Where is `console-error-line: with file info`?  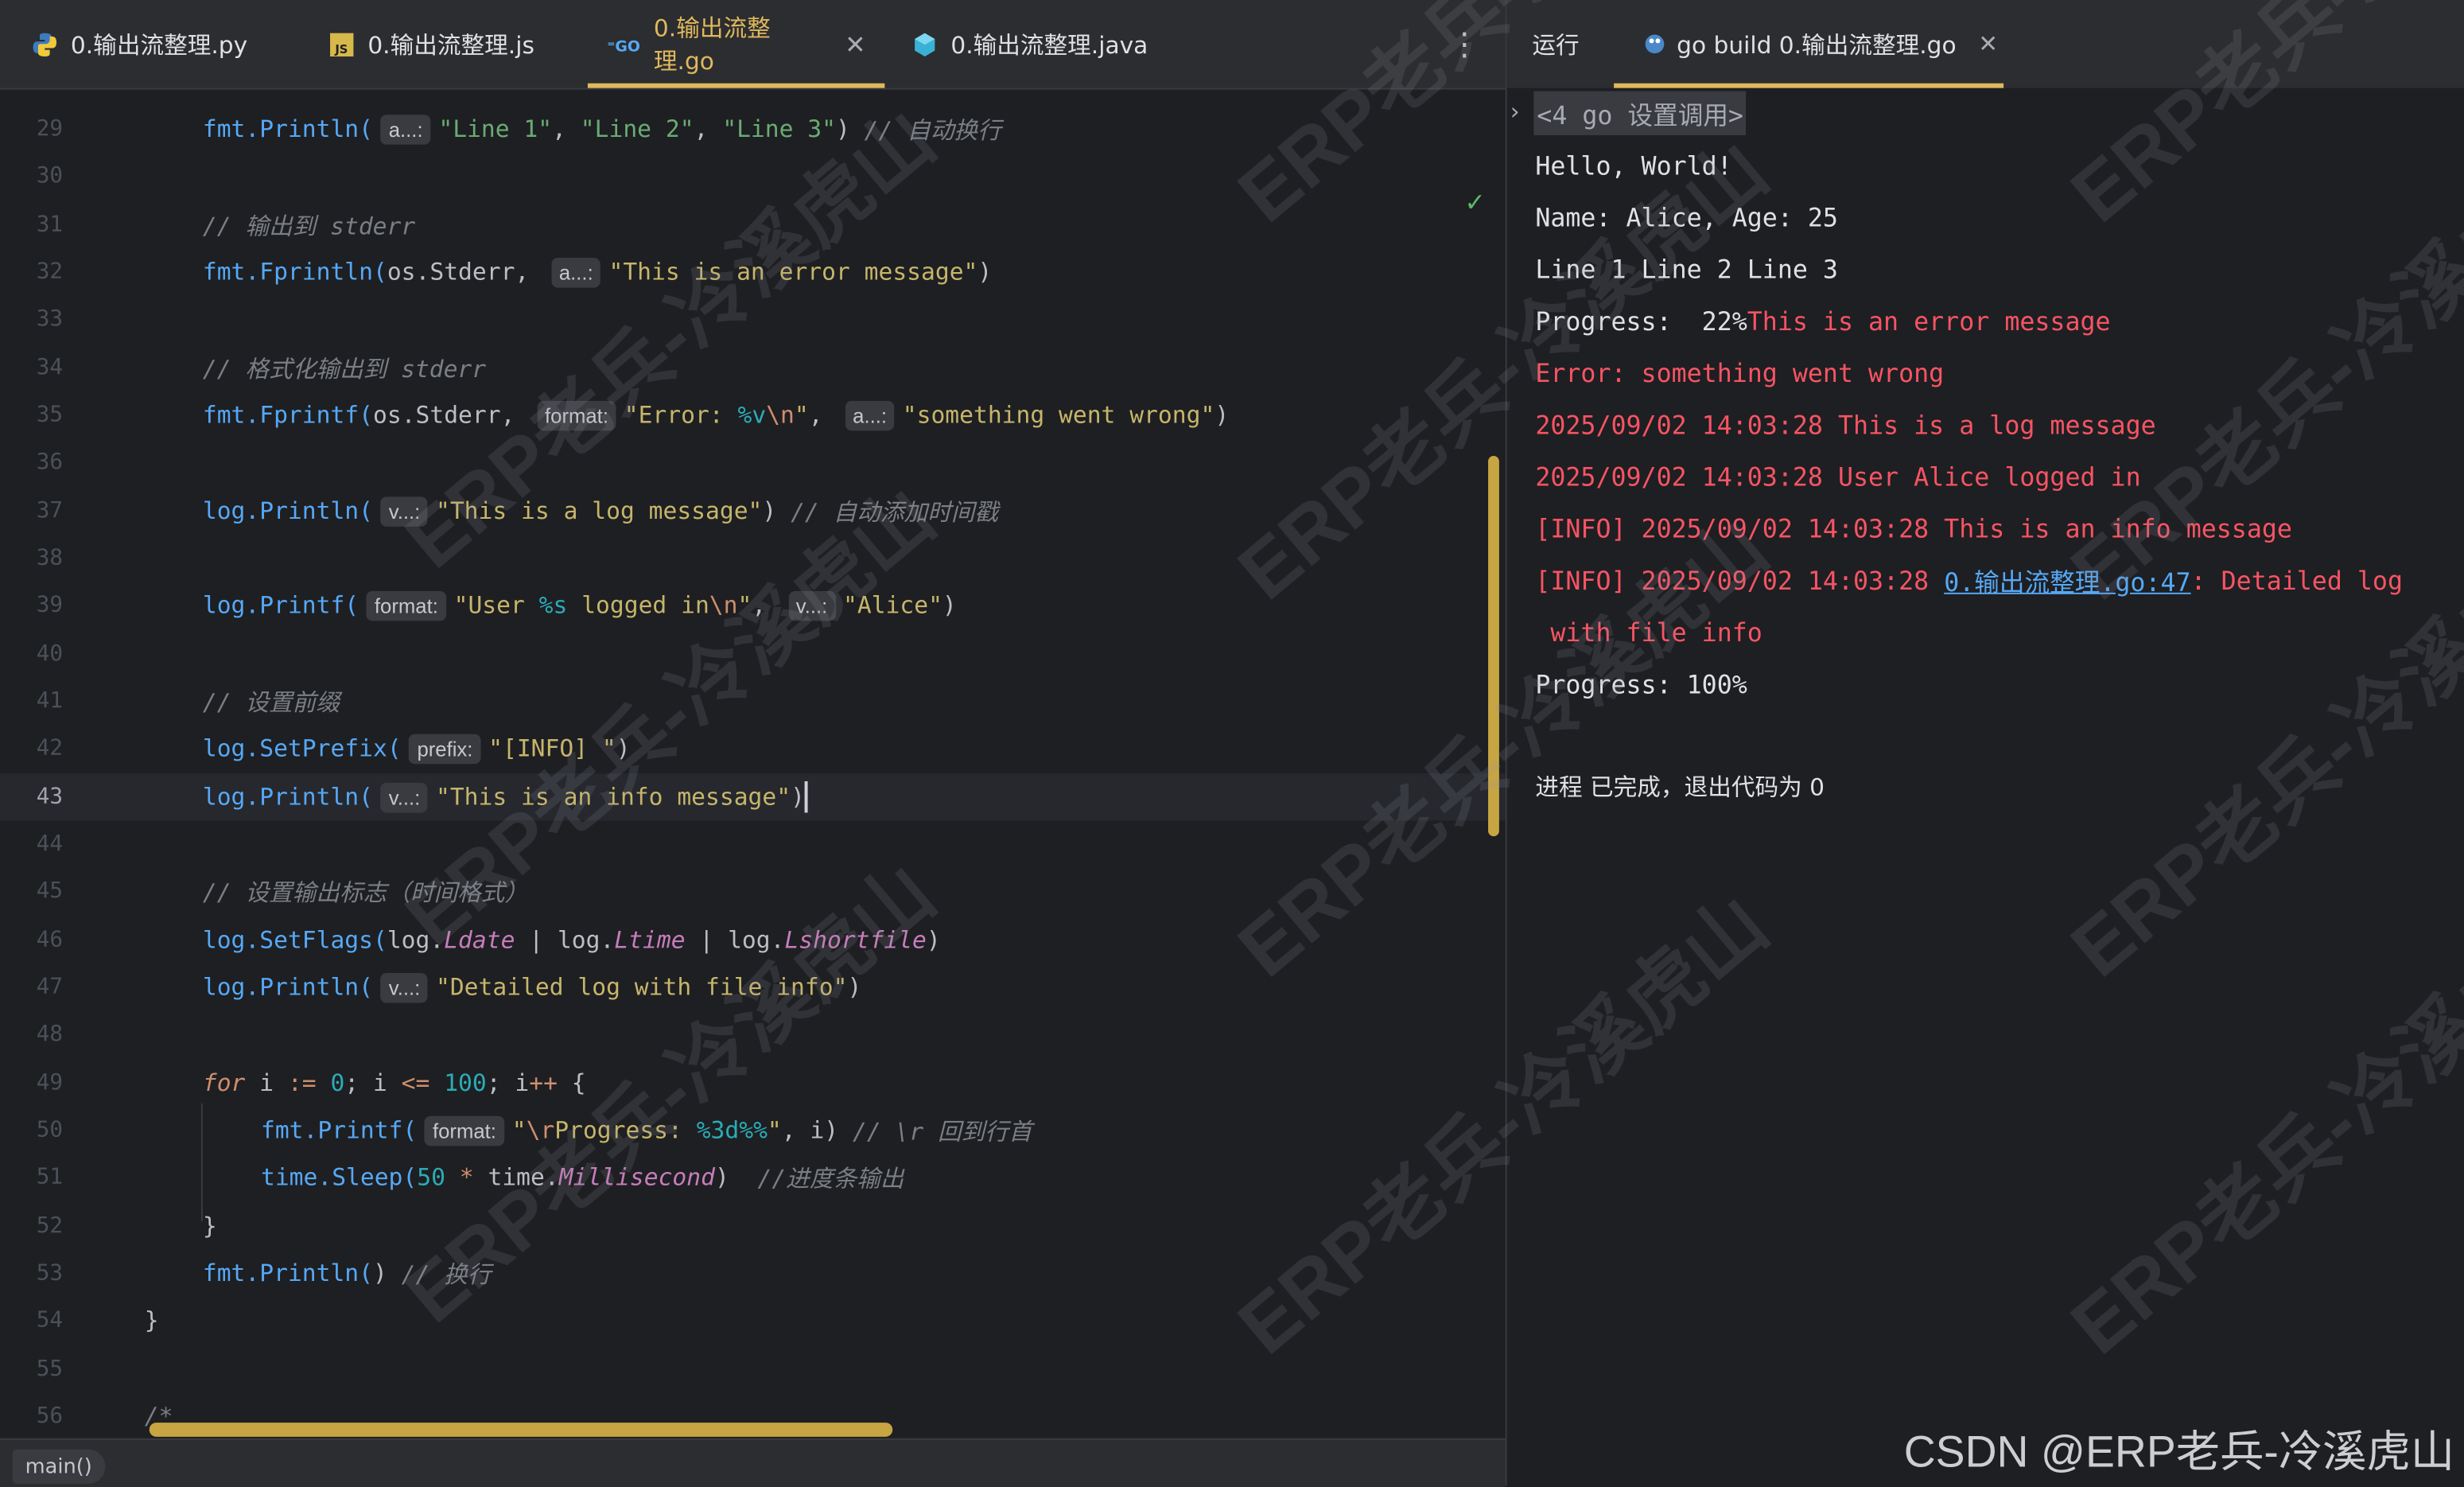 console-error-line: with file info is located at coordinates (1648, 633).